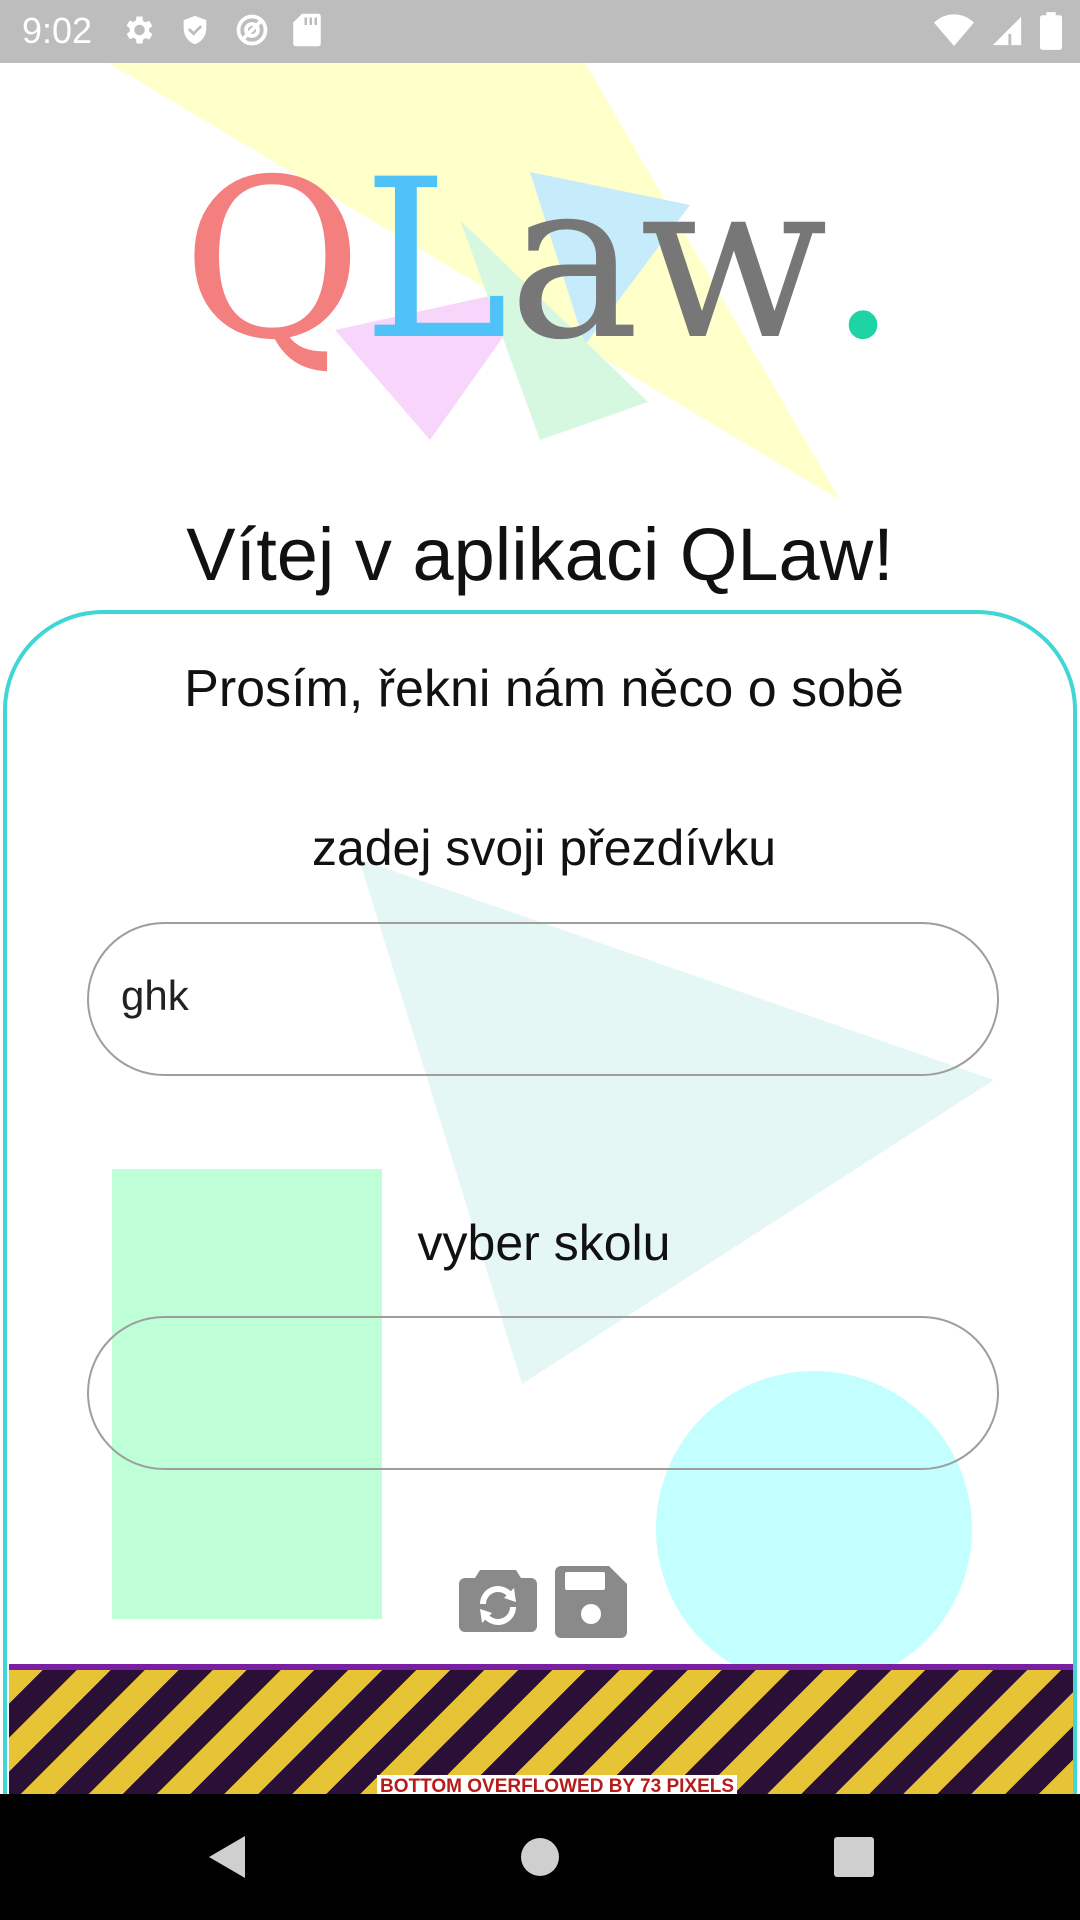  Describe the element at coordinates (540, 554) in the screenshot. I see `welcome-title: Vítej v aplikaci QLaw!` at that location.